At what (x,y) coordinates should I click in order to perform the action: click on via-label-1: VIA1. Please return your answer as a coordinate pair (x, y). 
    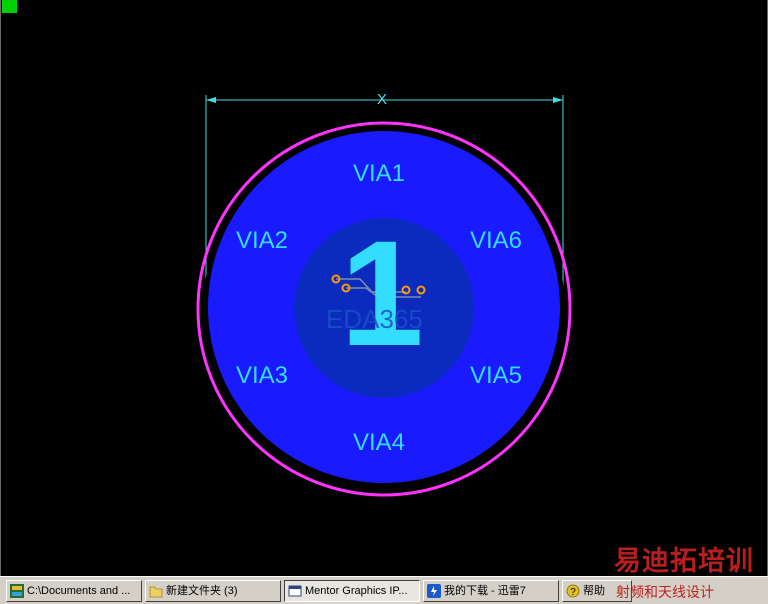
    Looking at the image, I should click on (379, 174).